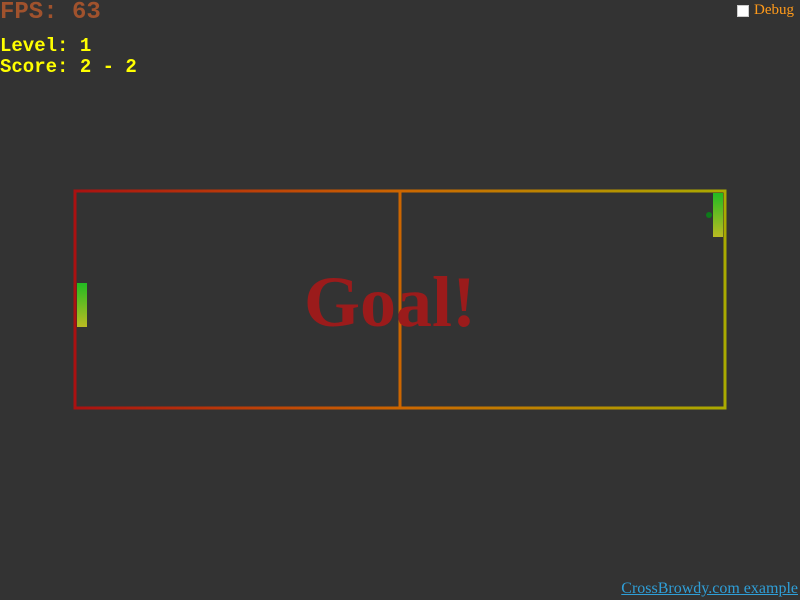 The width and height of the screenshot is (800, 600). What do you see at coordinates (743, 10) in the screenshot?
I see `debug-checkbox` at bounding box center [743, 10].